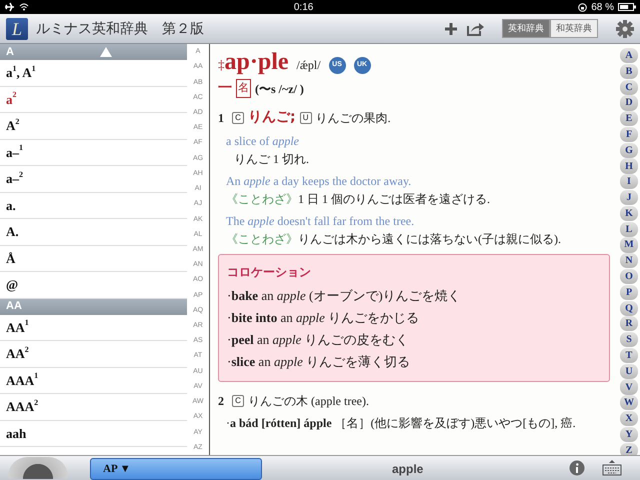 The width and height of the screenshot is (640, 480). Describe the element at coordinates (629, 418) in the screenshot. I see `alphabet-button: X` at that location.